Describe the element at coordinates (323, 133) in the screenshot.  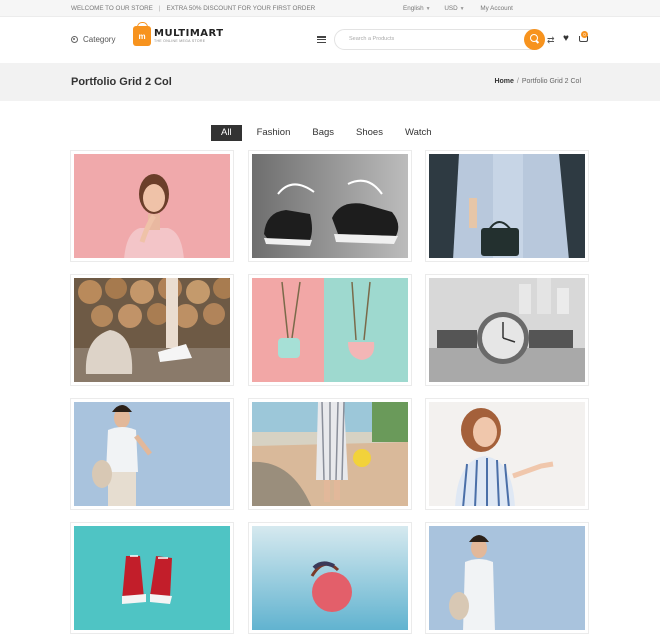
I see `filter-bags: Bags` at that location.